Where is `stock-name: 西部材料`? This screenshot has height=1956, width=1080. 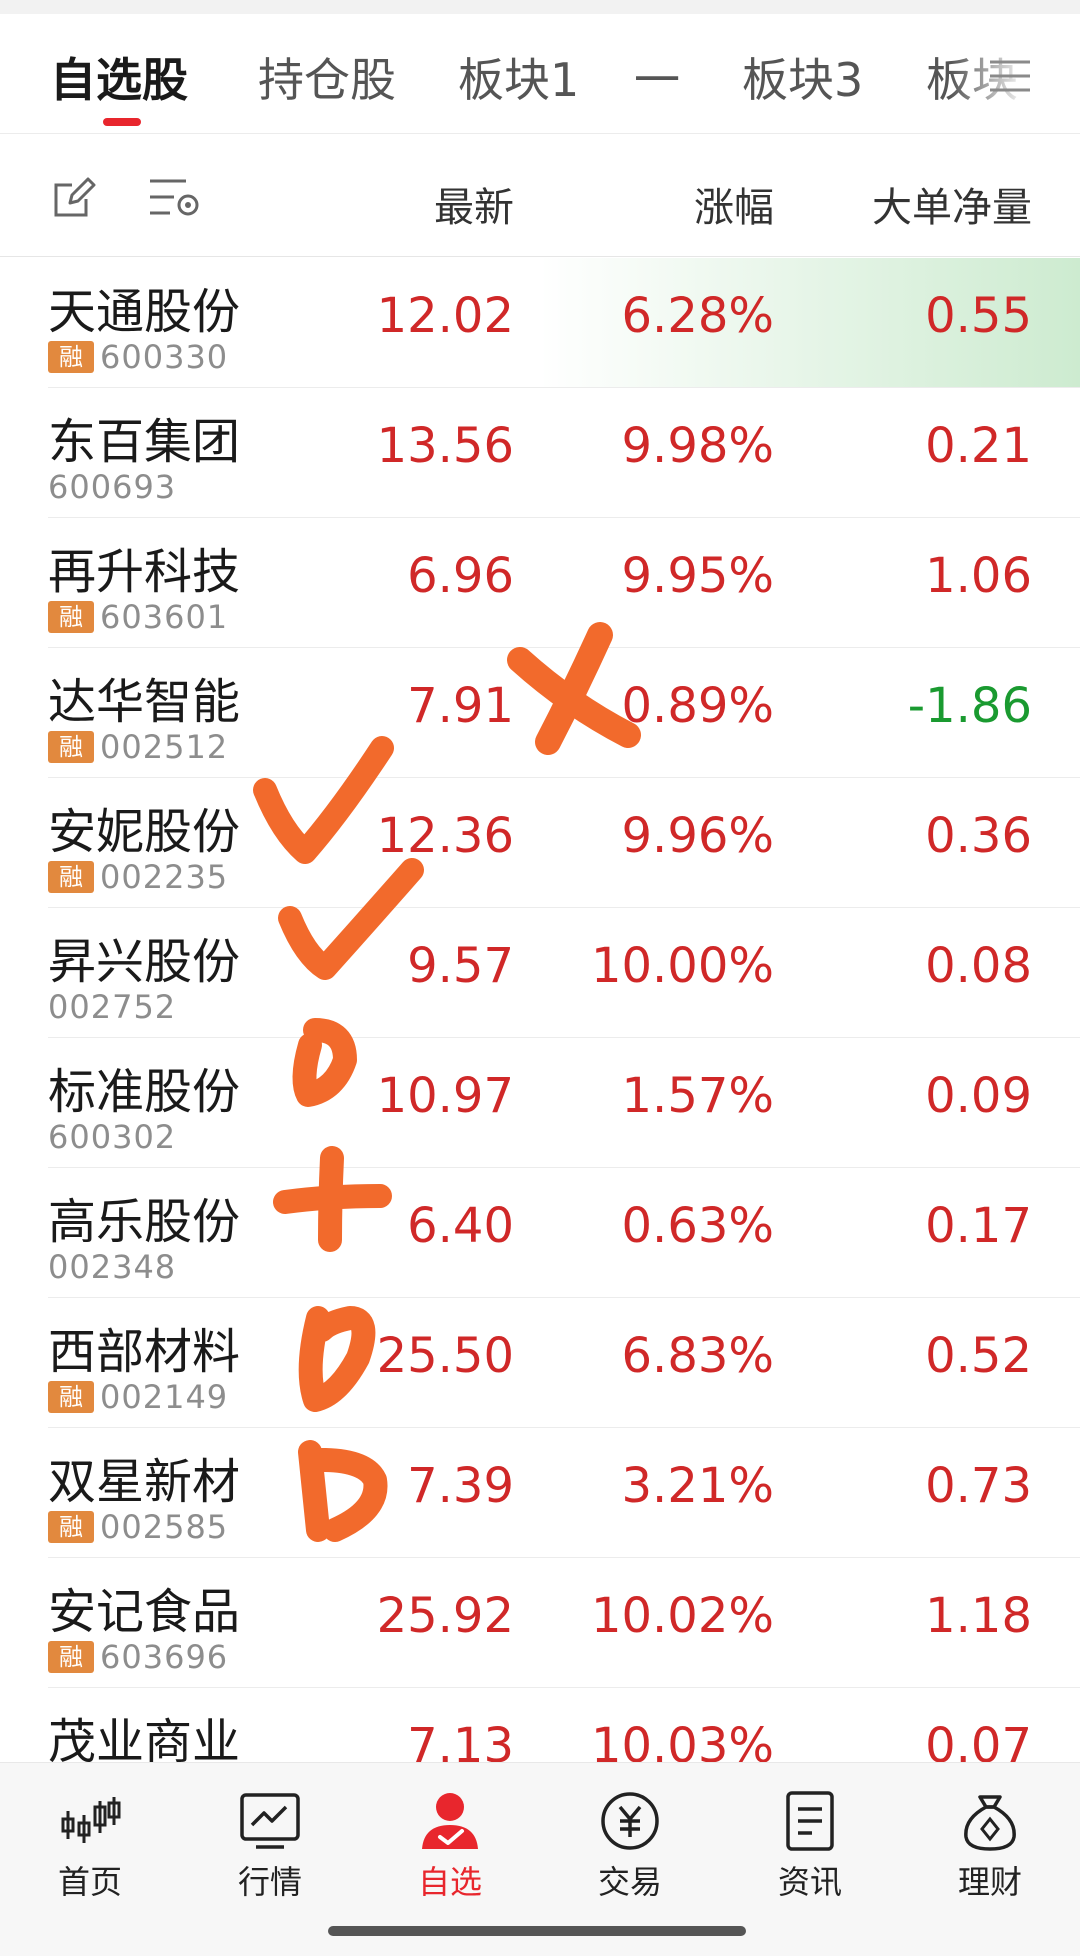 stock-name: 西部材料 is located at coordinates (144, 1352).